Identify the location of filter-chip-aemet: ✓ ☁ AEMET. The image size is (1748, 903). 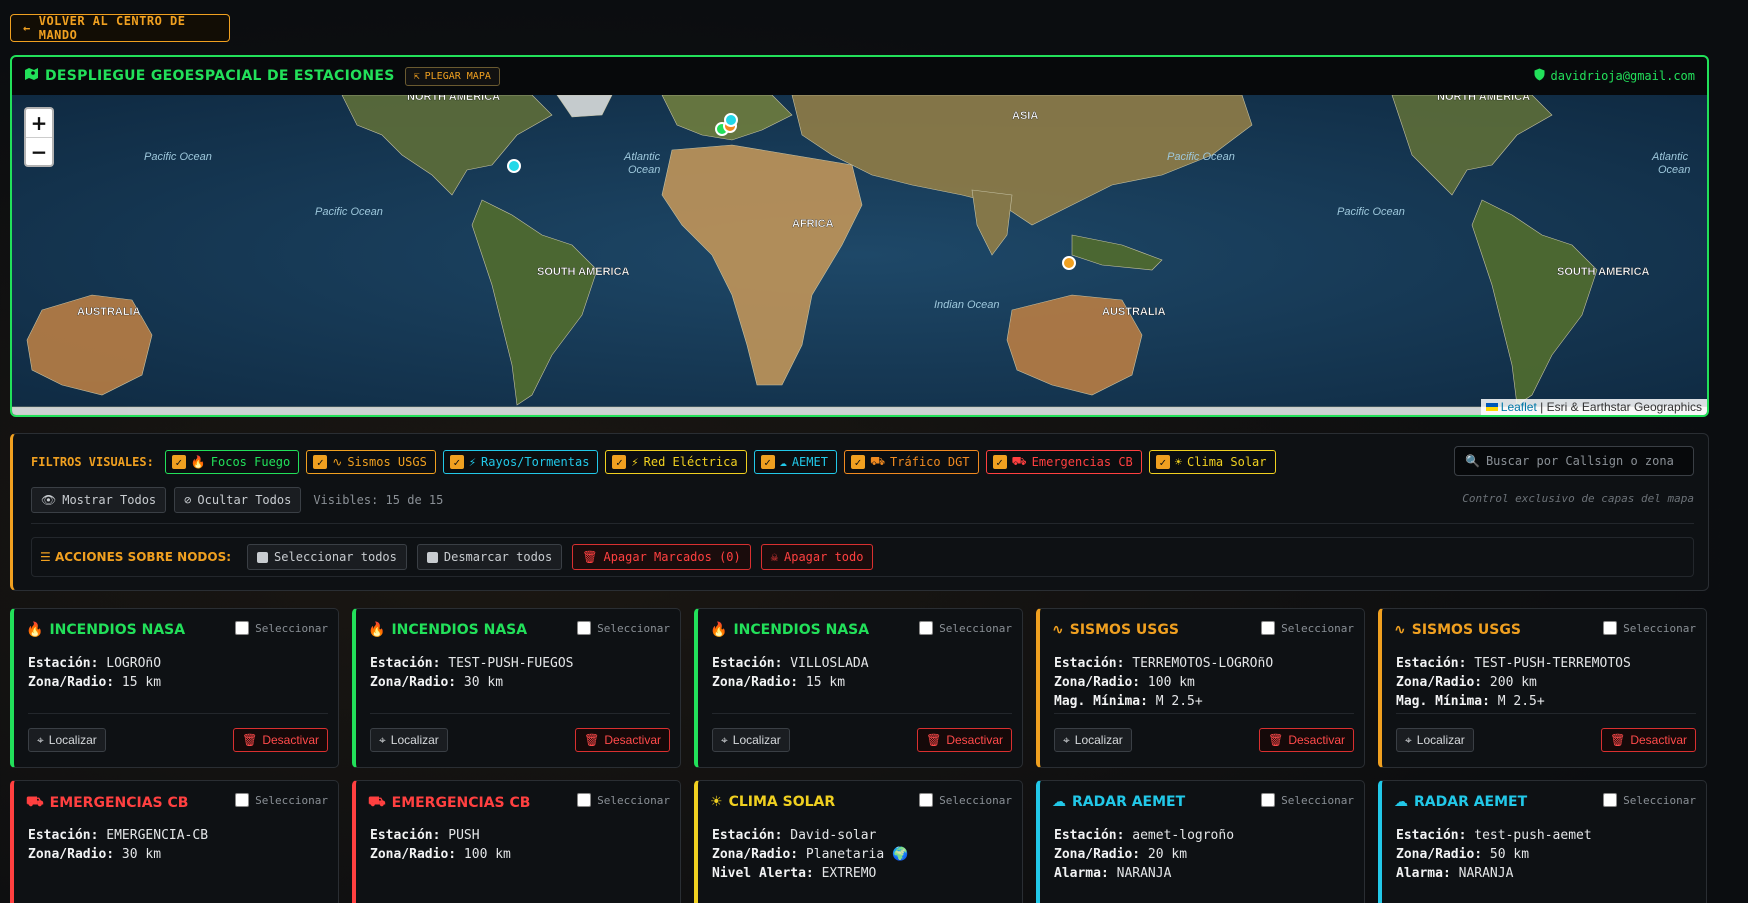
(795, 462).